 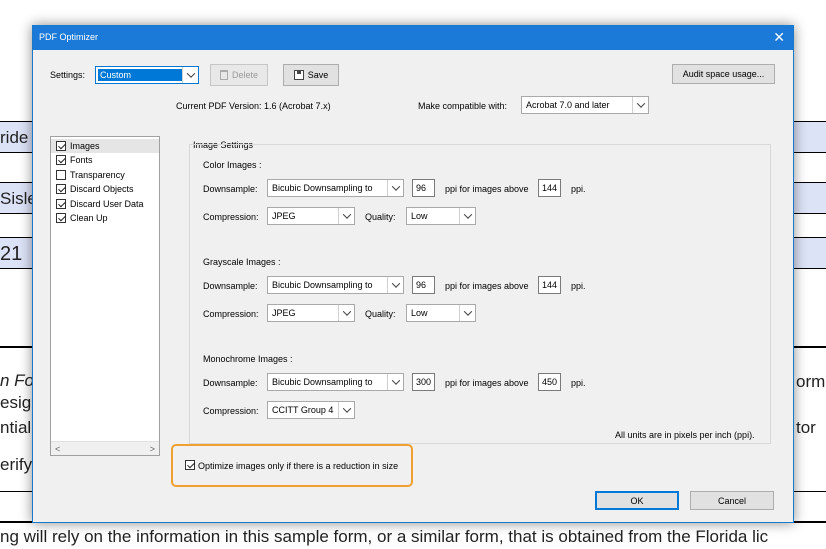 I want to click on panel-item-fonts: Fonts, so click(x=105, y=160).